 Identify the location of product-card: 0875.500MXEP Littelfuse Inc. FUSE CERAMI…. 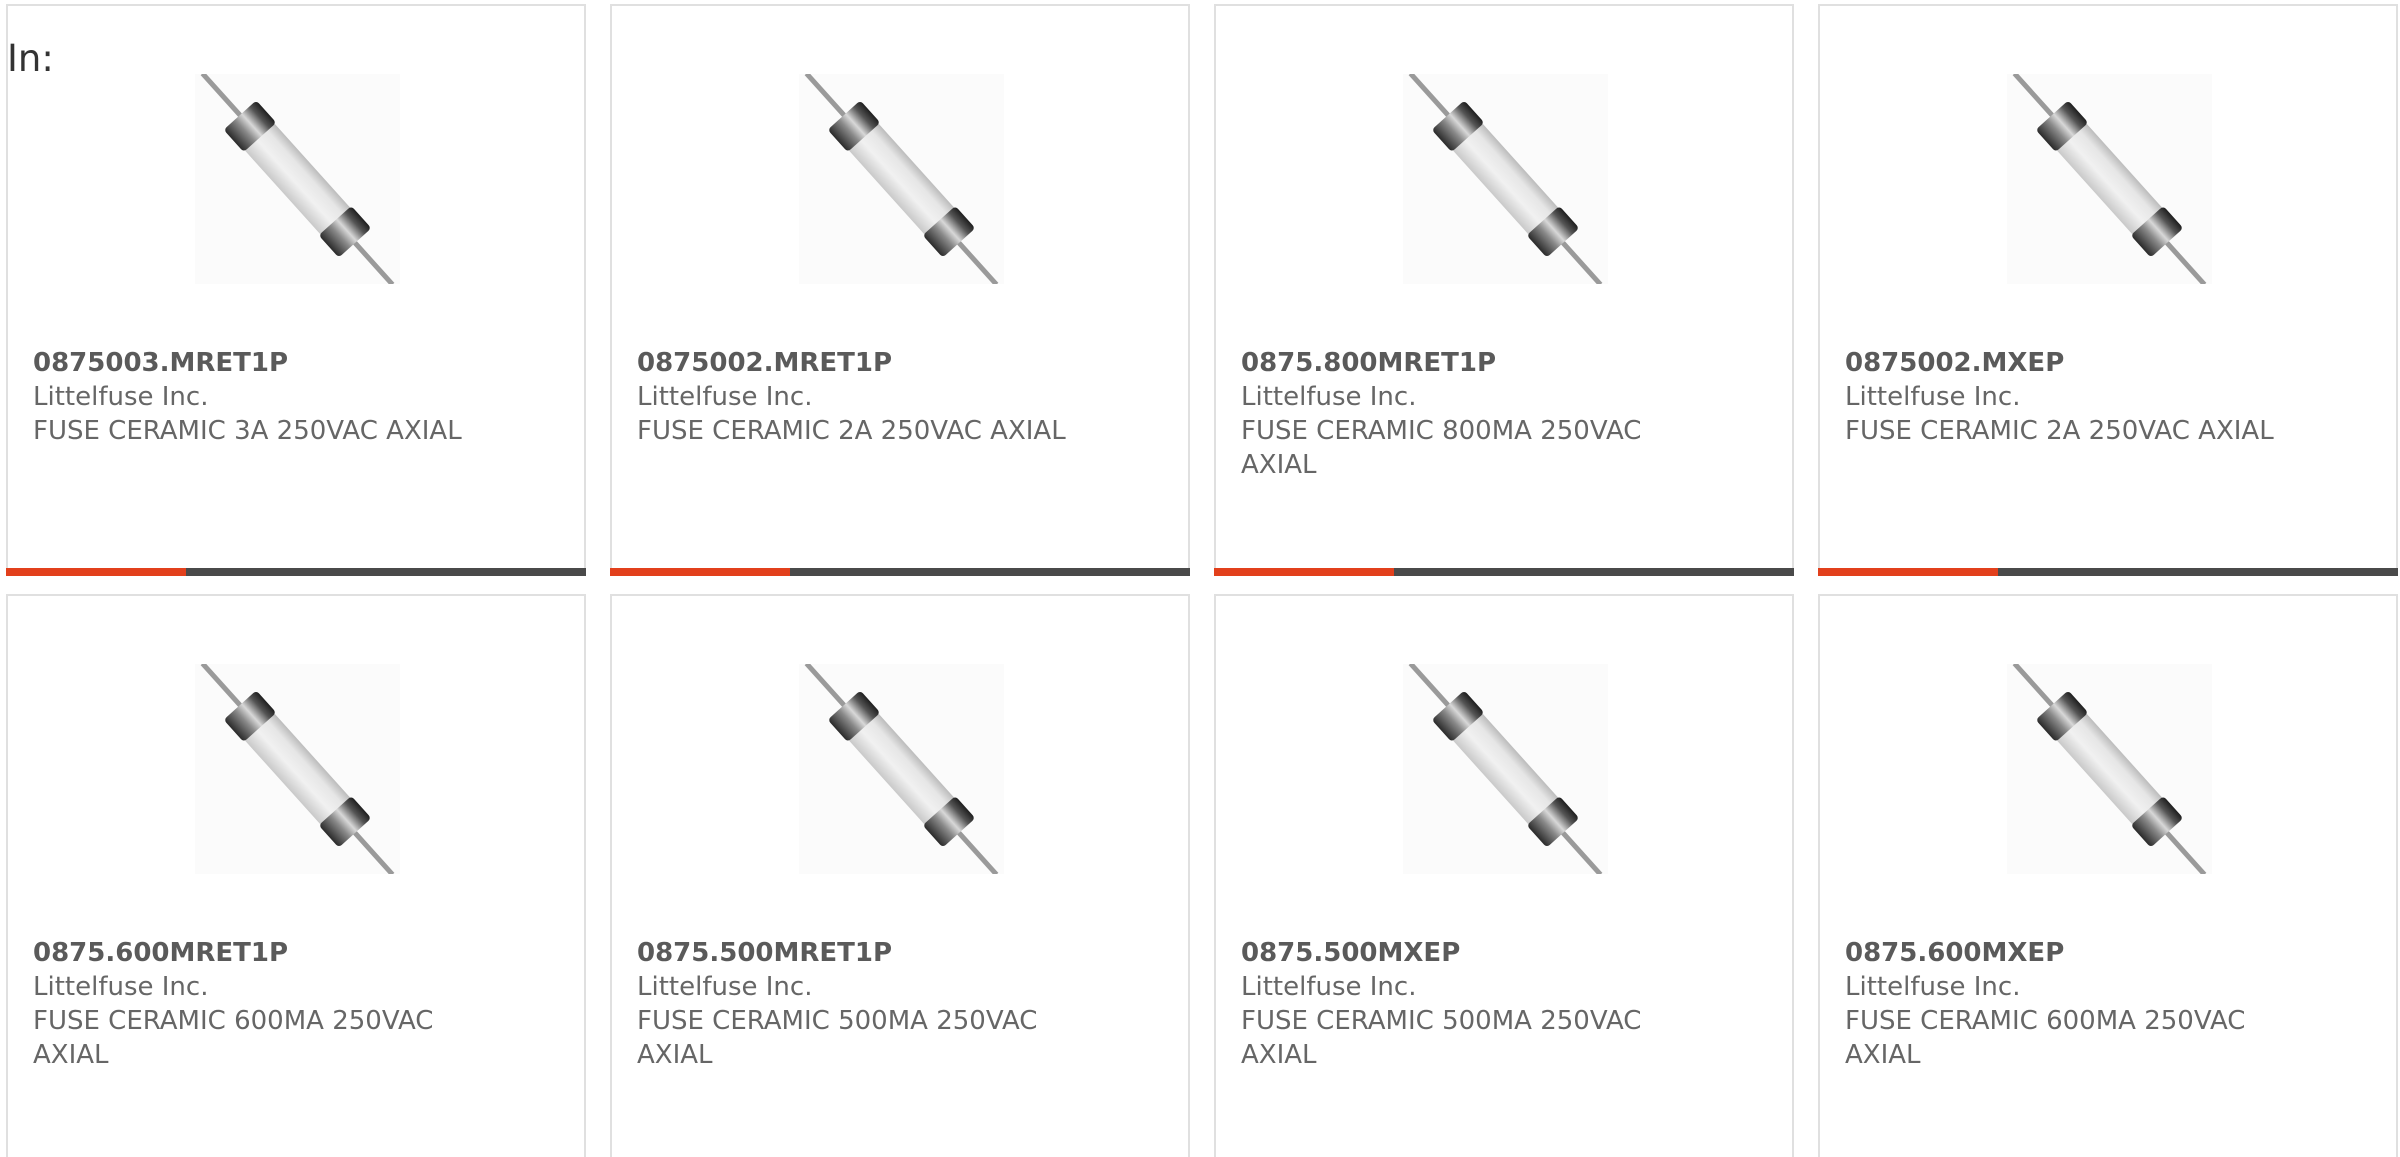
(1504, 875).